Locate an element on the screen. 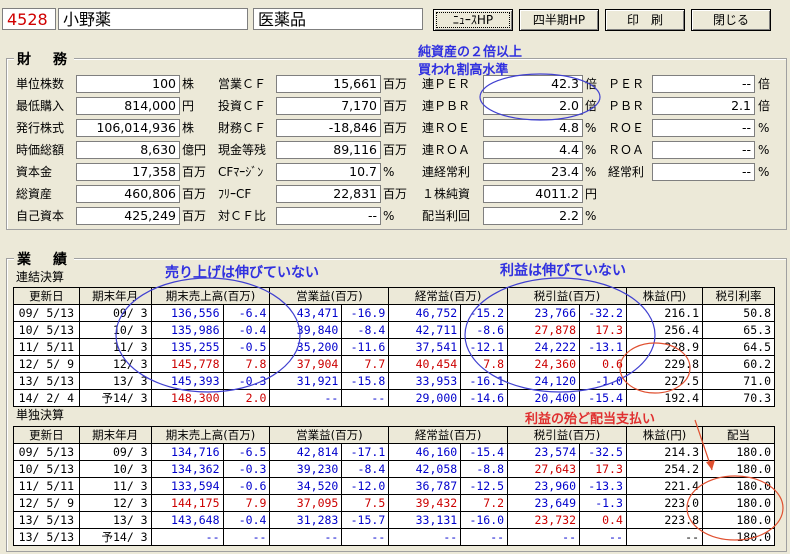  std-cell-op: 31,283 is located at coordinates (306, 520).